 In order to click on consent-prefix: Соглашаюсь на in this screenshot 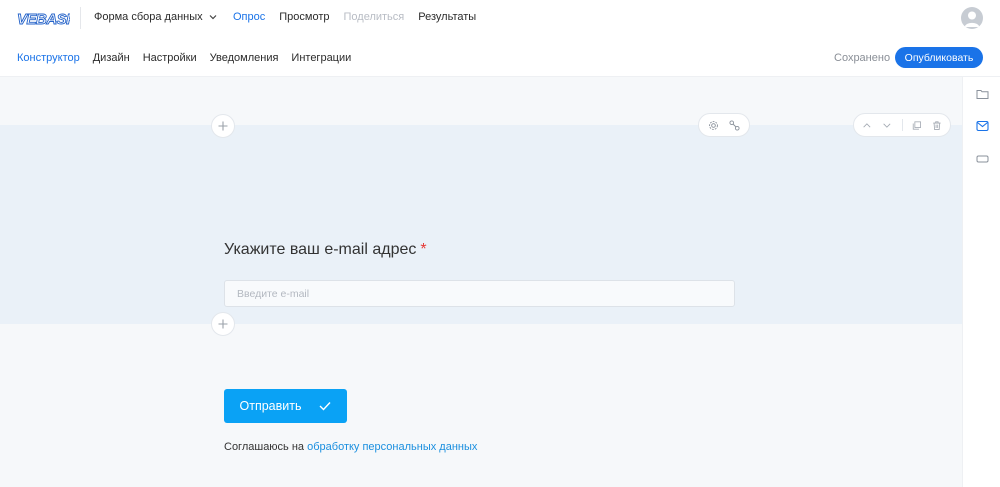, I will do `click(266, 447)`.